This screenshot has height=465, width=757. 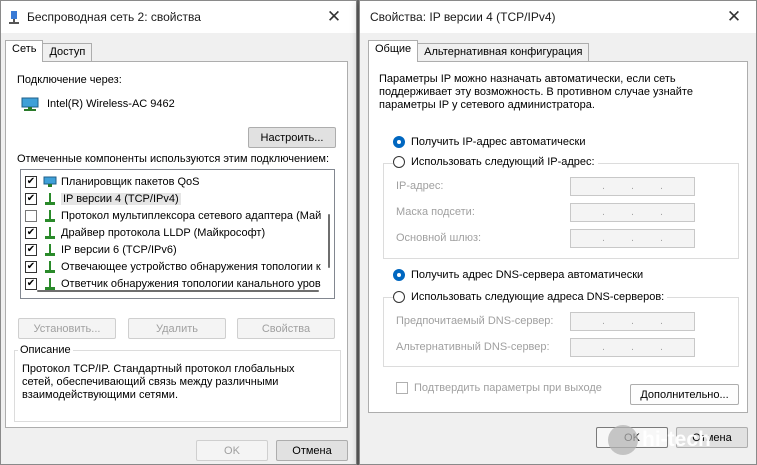 What do you see at coordinates (100, 395) in the screenshot?
I see `description-line-3: взаимодействующими сетями.` at bounding box center [100, 395].